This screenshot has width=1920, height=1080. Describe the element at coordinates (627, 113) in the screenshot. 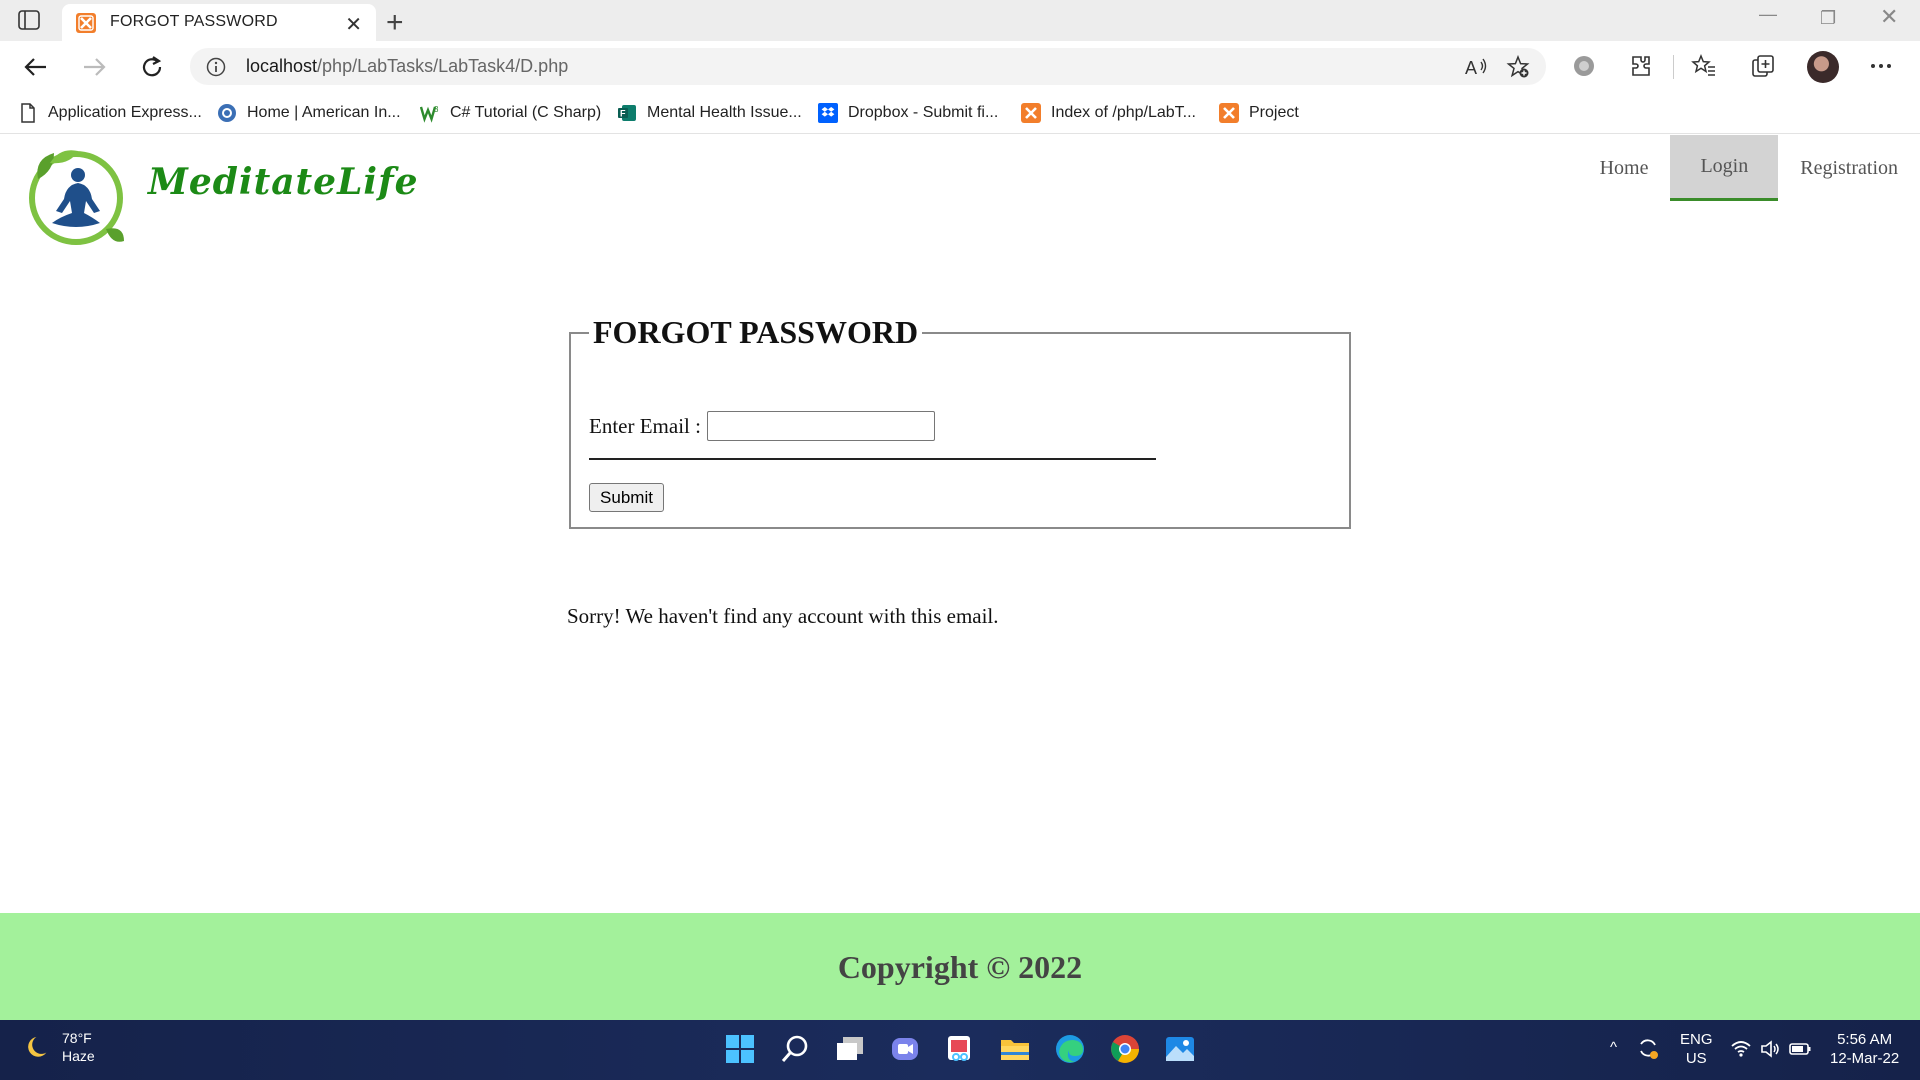

I see `forms-icon: F` at that location.